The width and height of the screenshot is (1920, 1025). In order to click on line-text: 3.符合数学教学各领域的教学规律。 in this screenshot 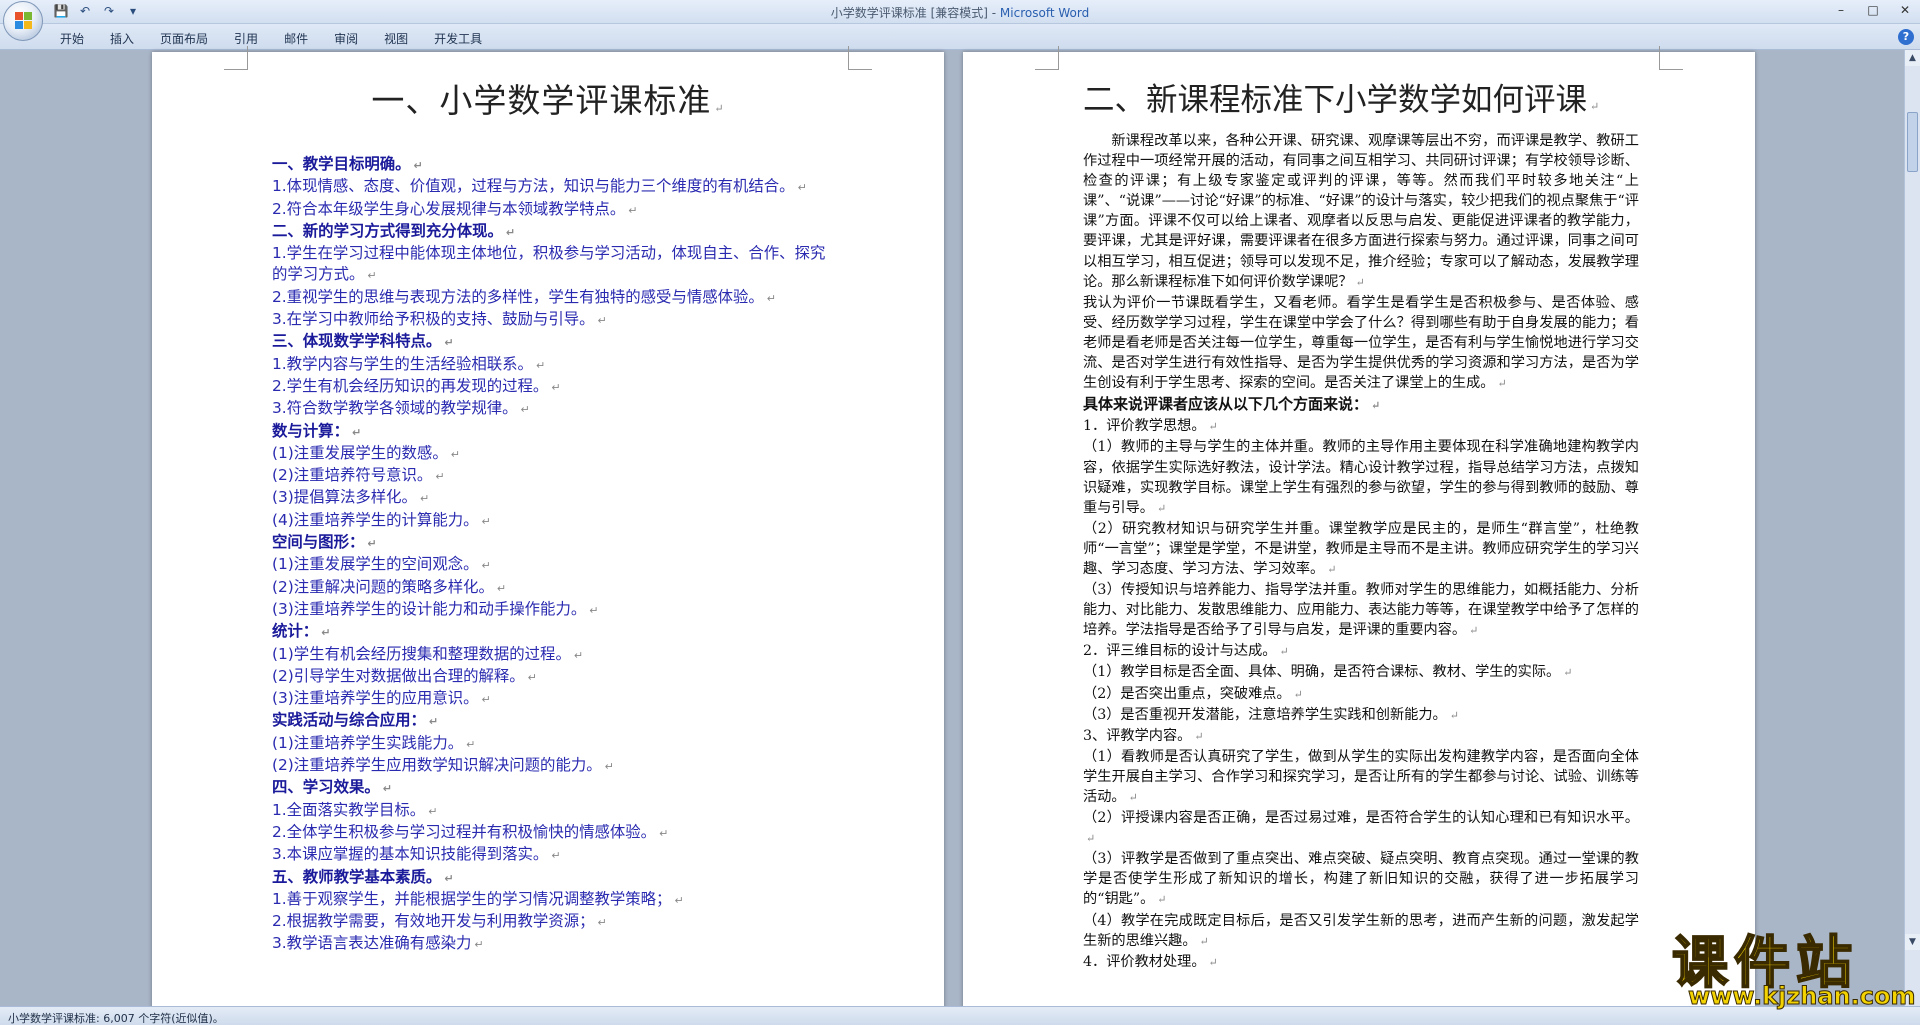, I will do `click(395, 408)`.